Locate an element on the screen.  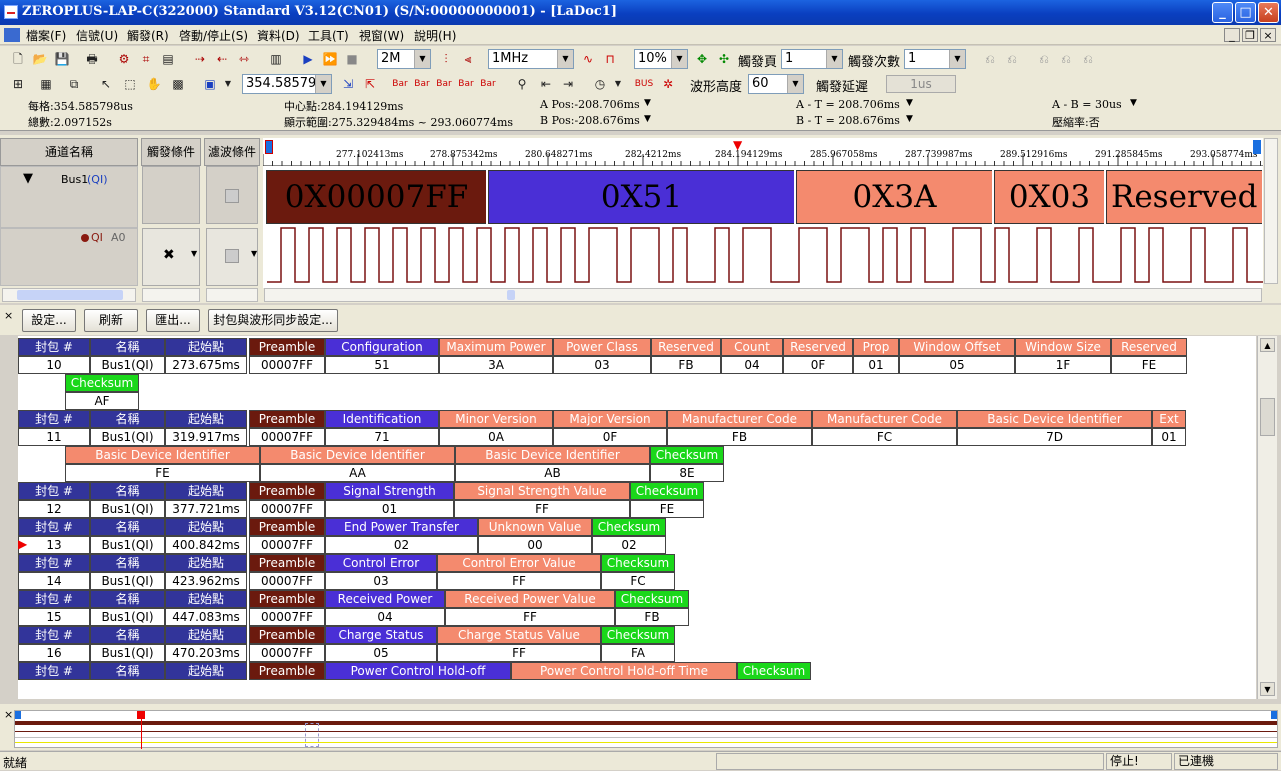
bus-row: ▼ Bus1 (QI) is located at coordinates (69, 197).